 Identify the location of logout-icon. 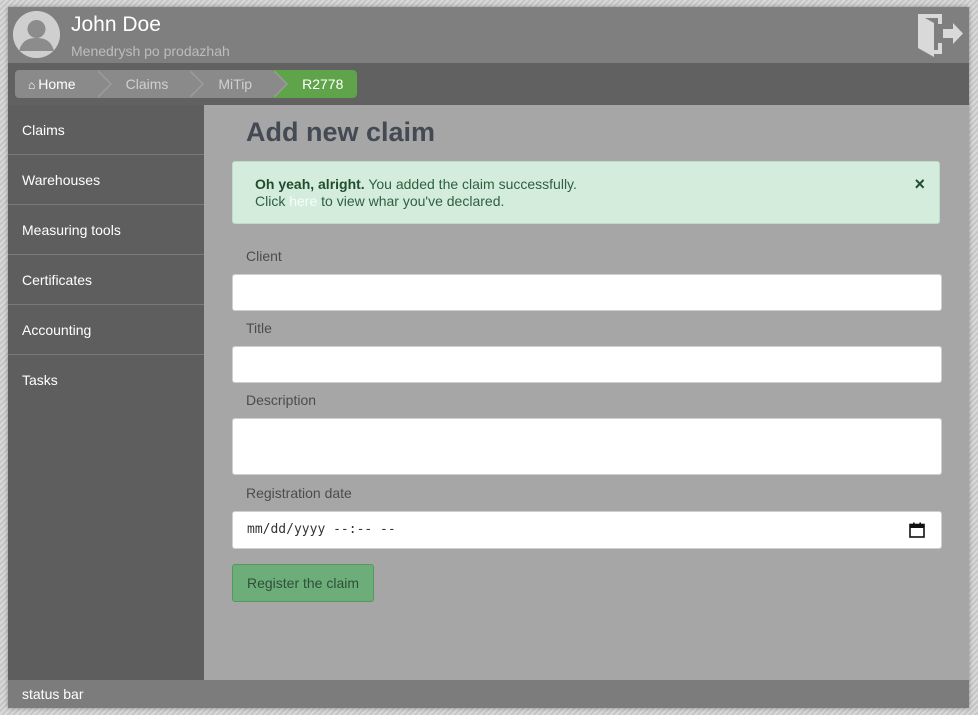
(940, 35).